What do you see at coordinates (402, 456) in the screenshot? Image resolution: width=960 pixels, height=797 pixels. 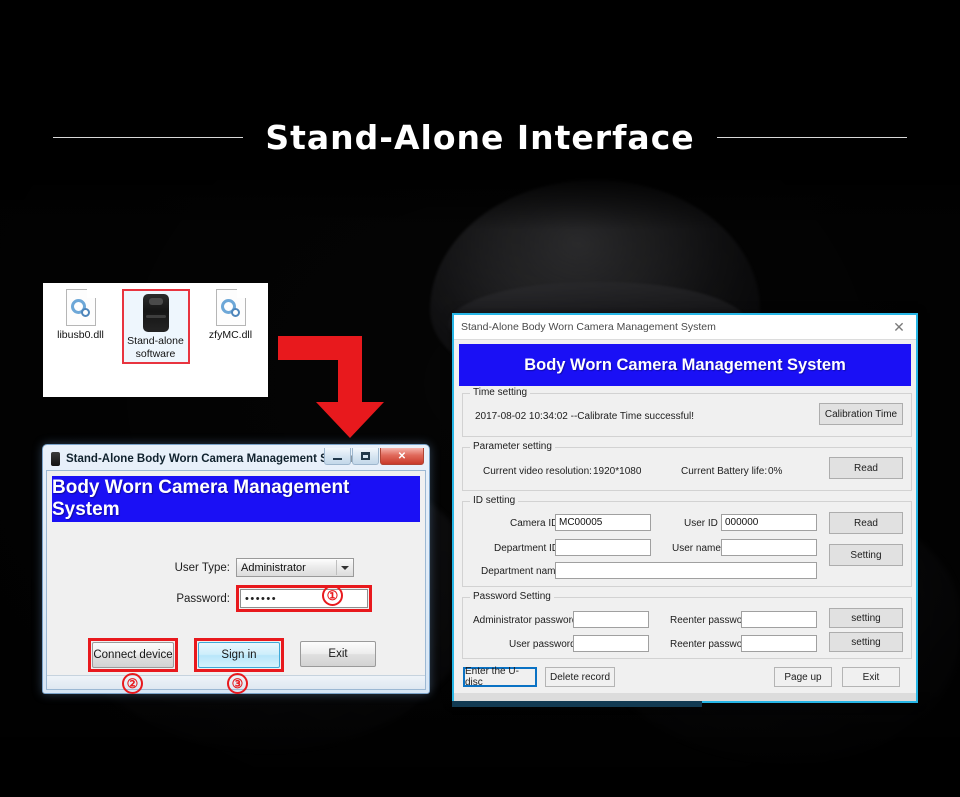 I see `close-button: ✕` at bounding box center [402, 456].